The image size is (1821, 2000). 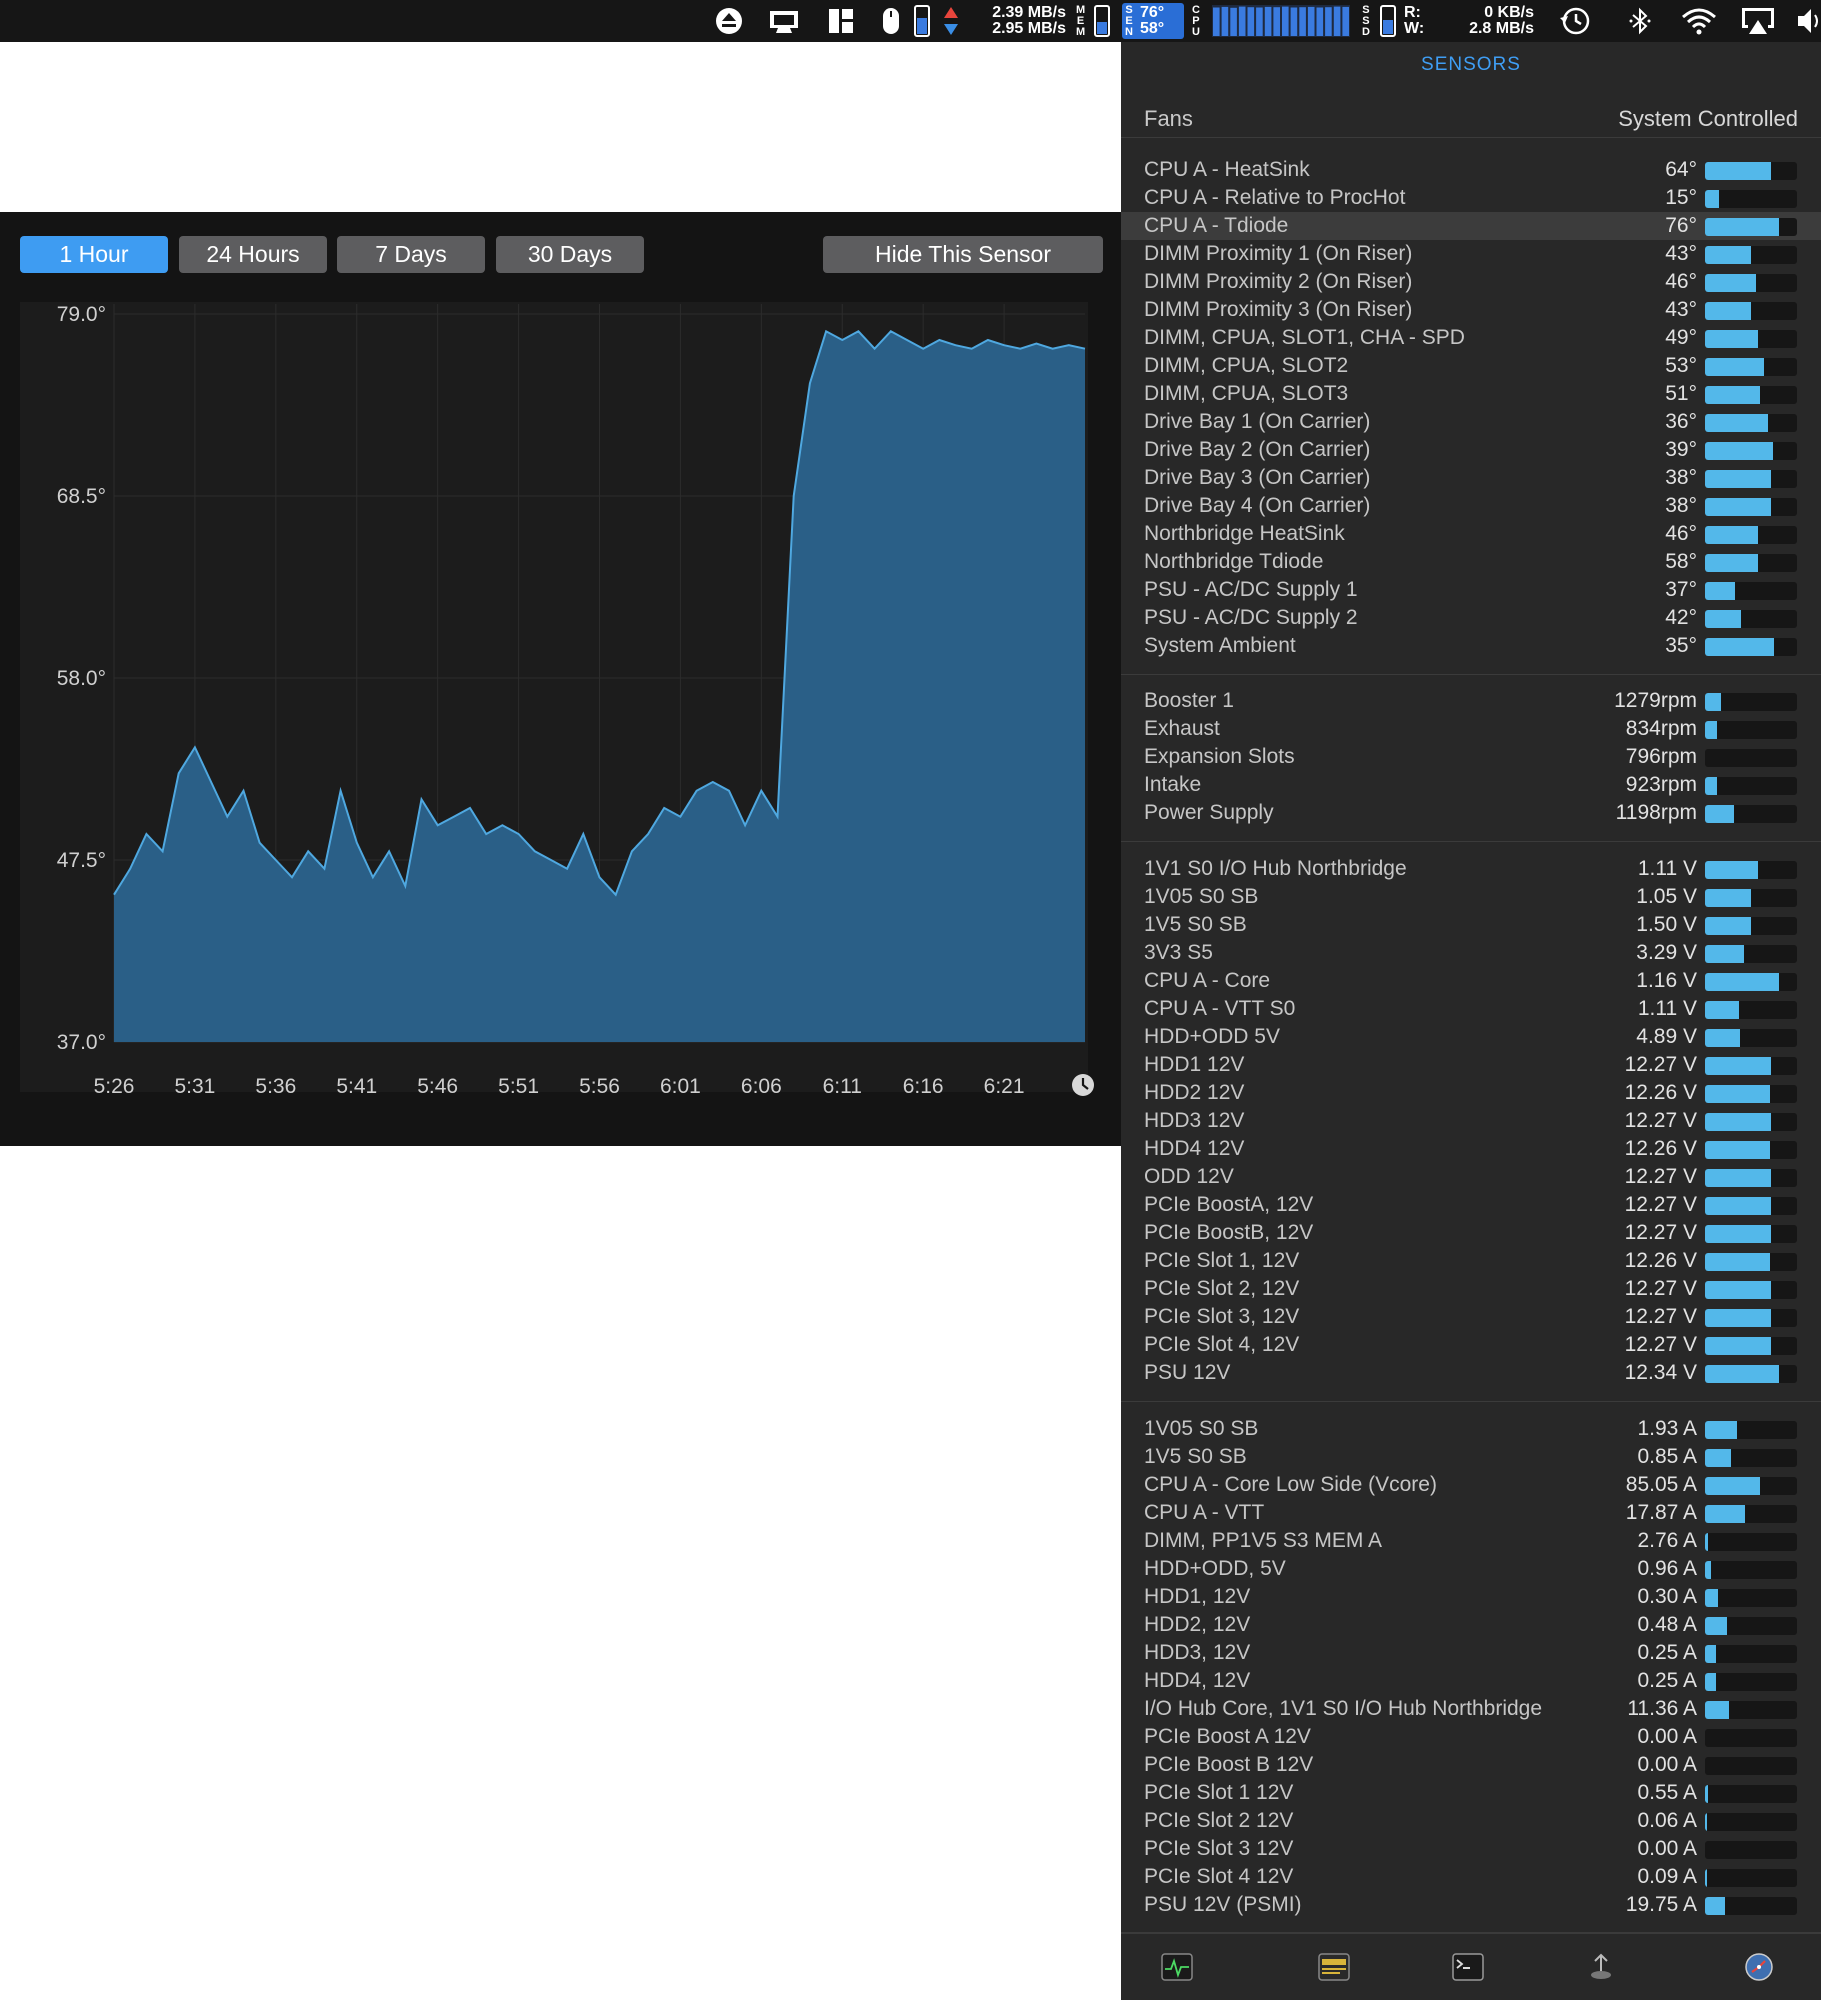 I want to click on mouse-icon, so click(x=891, y=21).